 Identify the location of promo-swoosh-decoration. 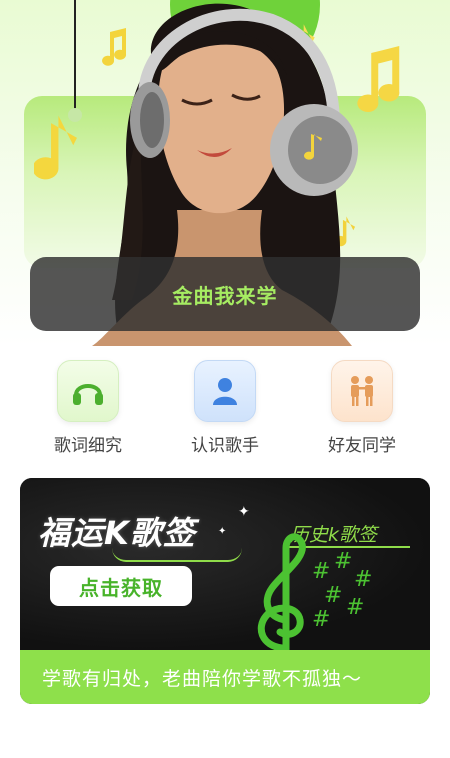
(177, 555).